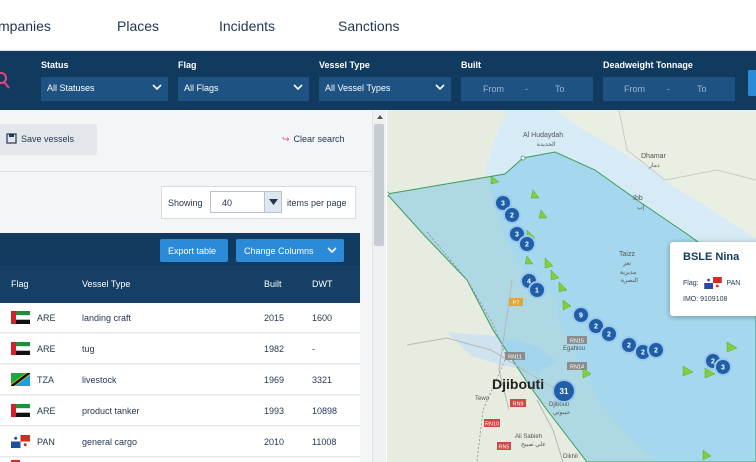 The height and width of the screenshot is (462, 756). Describe the element at coordinates (711, 257) in the screenshot. I see `popup-vessel-name: BSLE Nina` at that location.